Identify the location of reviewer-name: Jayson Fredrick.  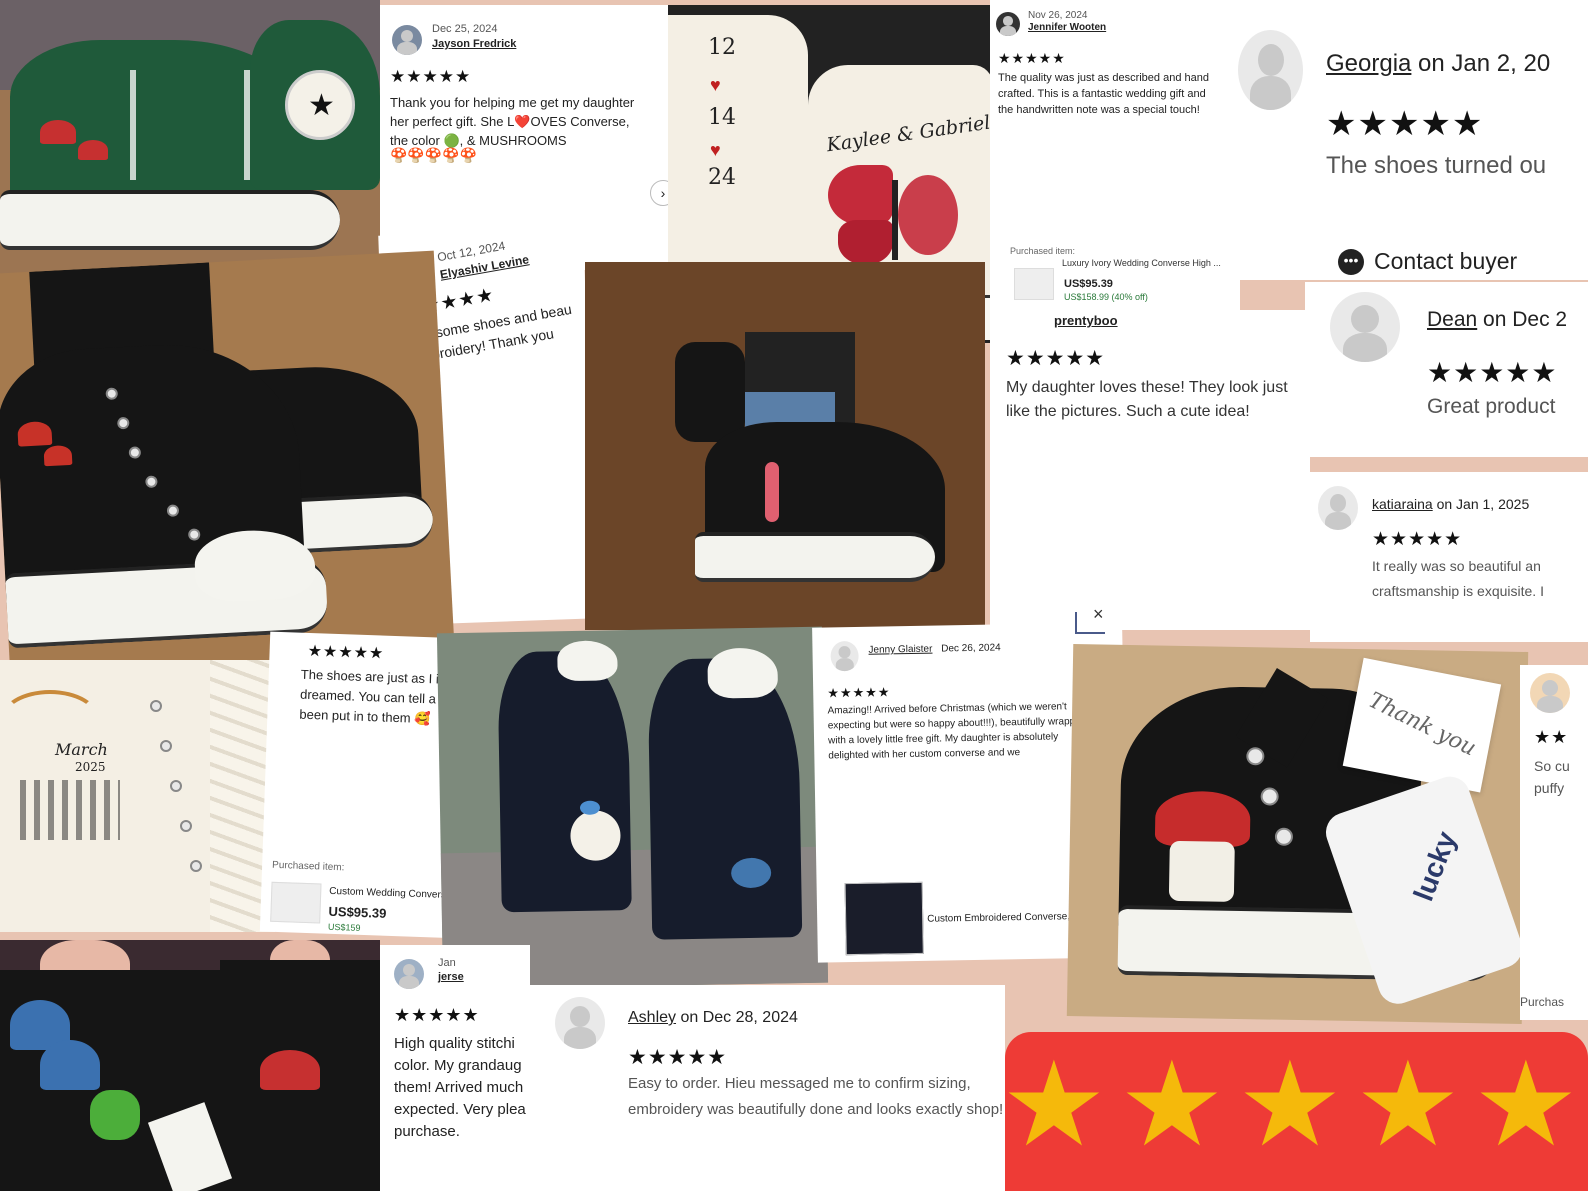
(474, 44).